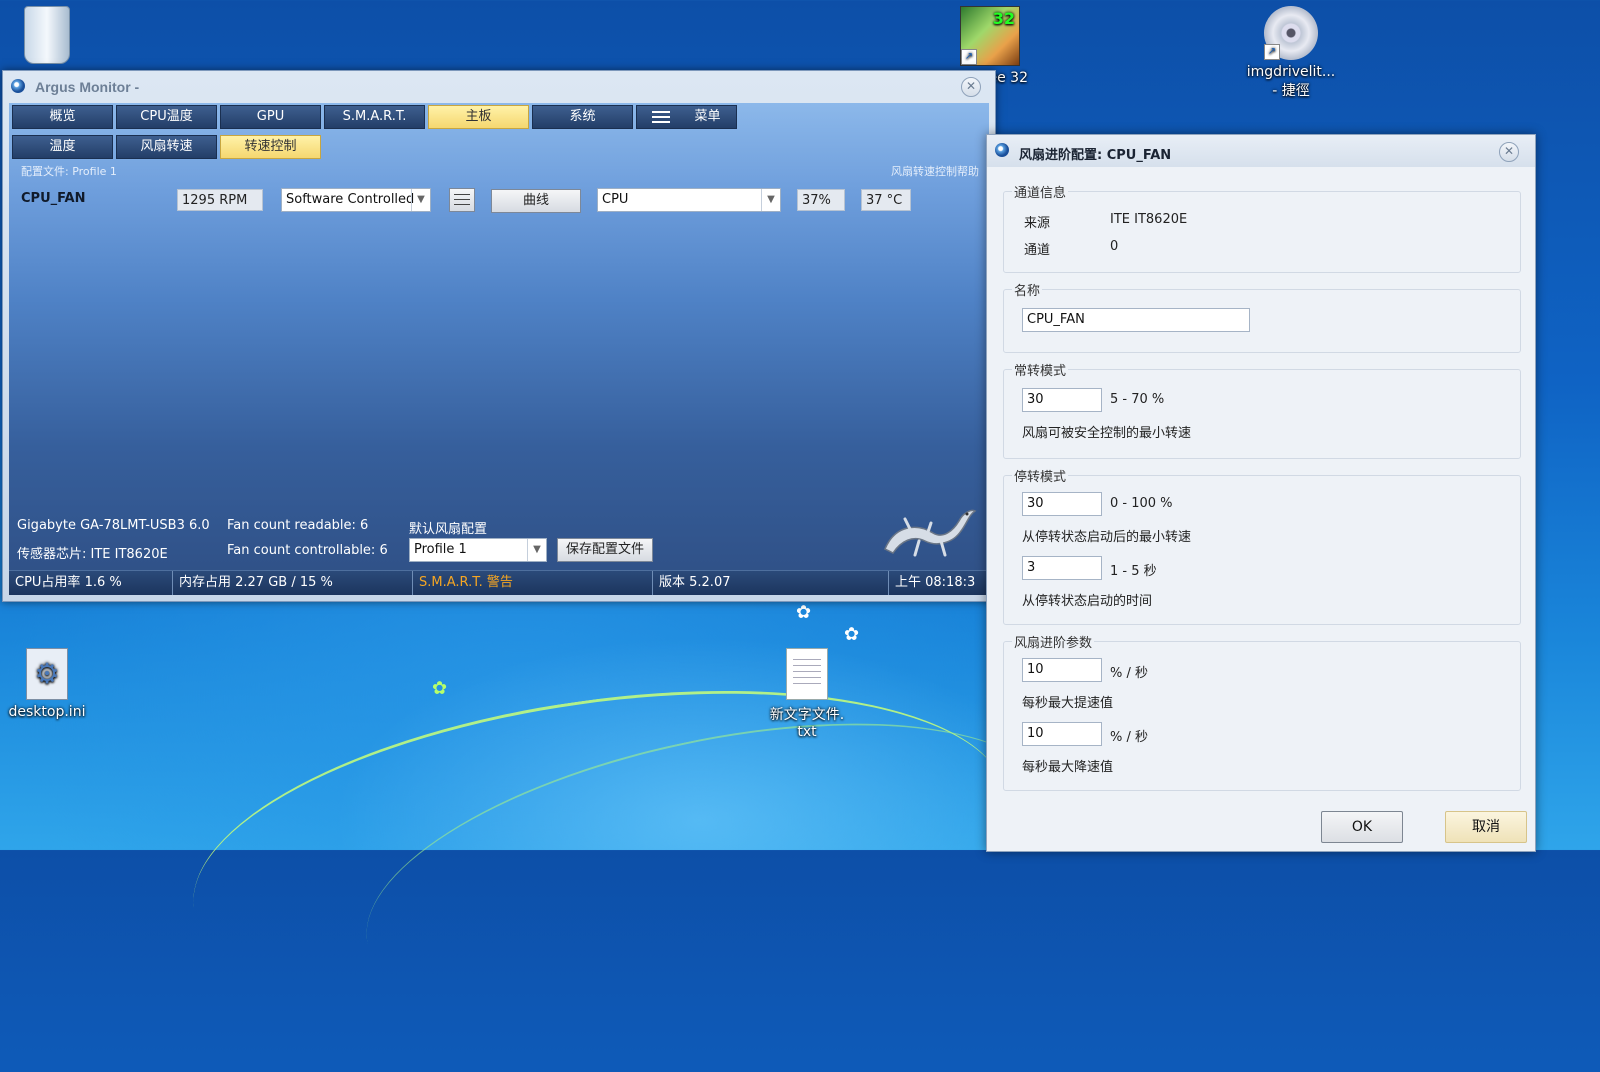 The image size is (1600, 1072). What do you see at coordinates (1062, 504) in the screenshot?
I see `restart-speed-input: 30` at bounding box center [1062, 504].